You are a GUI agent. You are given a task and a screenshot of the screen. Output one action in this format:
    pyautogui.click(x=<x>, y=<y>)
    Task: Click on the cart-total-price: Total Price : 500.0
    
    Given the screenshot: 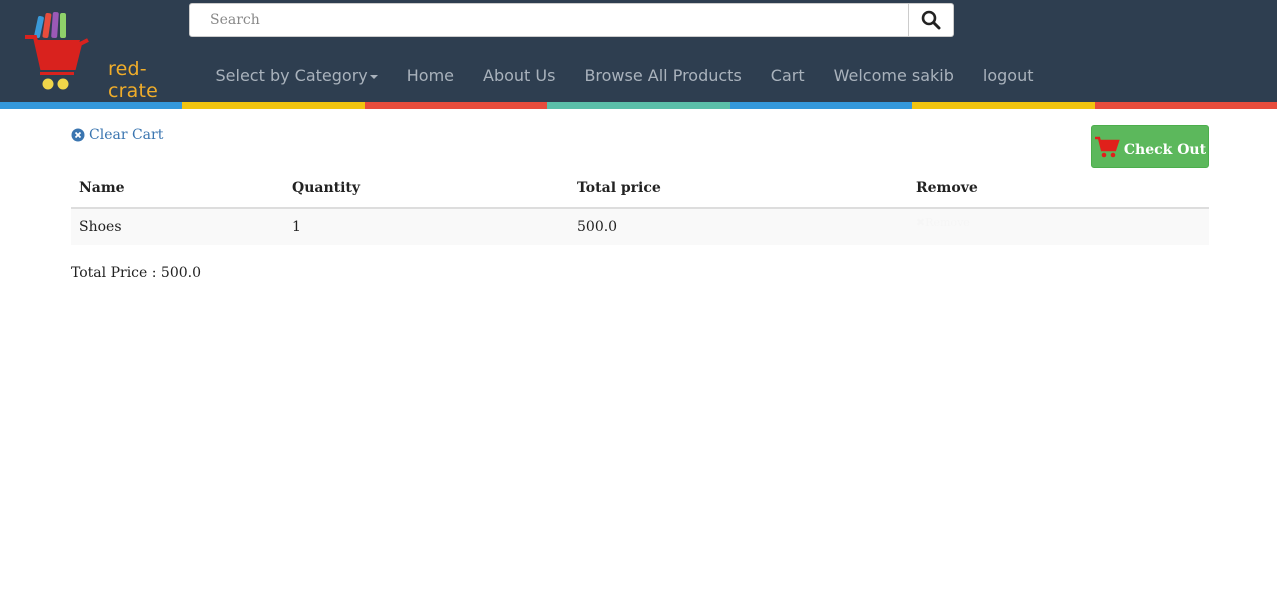 What is the action you would take?
    pyautogui.click(x=136, y=273)
    